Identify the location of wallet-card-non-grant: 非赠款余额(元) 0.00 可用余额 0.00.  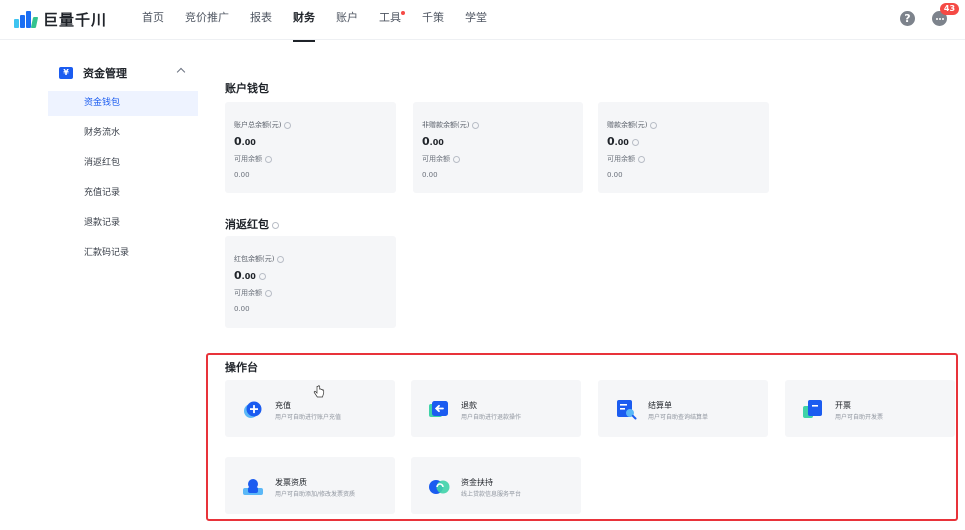
(498, 147).